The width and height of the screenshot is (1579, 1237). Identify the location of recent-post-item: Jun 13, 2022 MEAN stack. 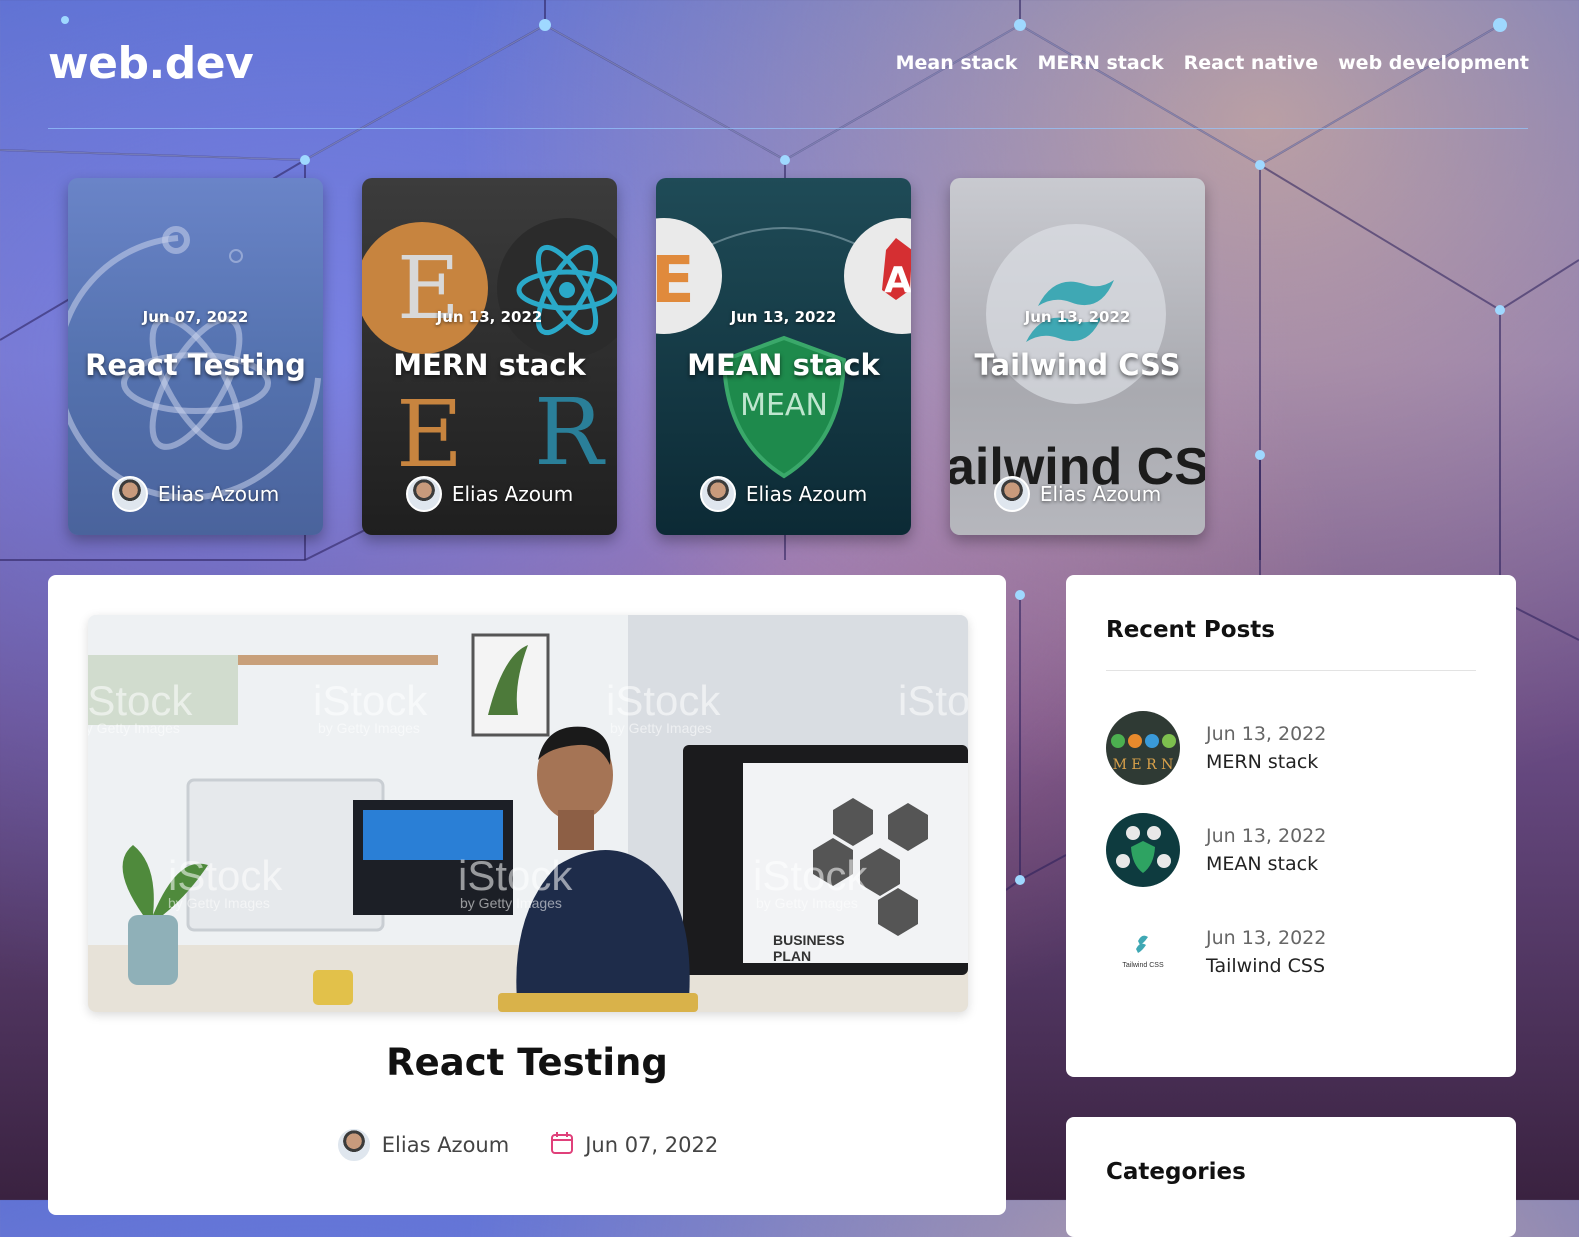
(1216, 850).